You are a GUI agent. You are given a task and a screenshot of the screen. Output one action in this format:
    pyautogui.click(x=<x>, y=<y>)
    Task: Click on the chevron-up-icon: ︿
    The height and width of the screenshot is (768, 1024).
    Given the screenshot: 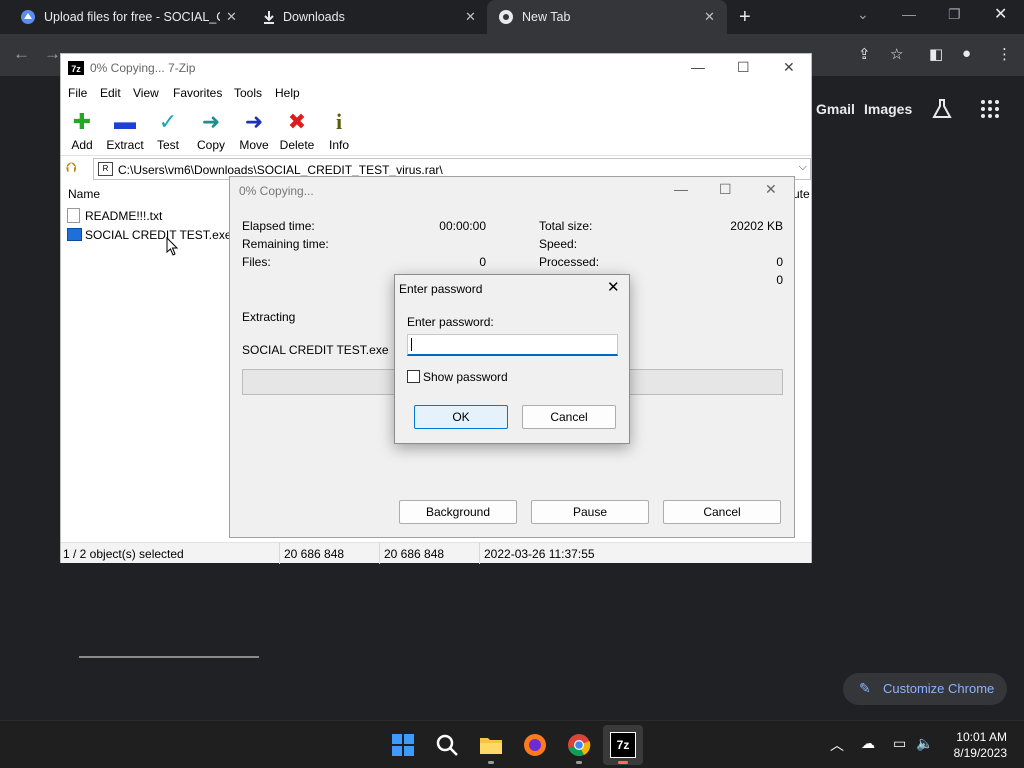 What is the action you would take?
    pyautogui.click(x=837, y=745)
    